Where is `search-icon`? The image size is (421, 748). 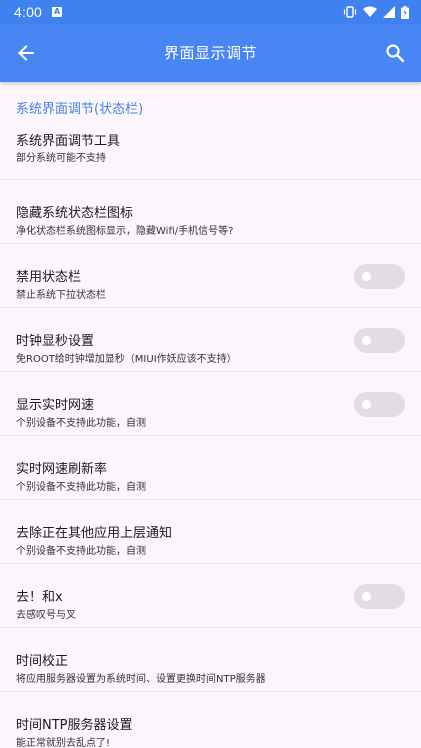
search-icon is located at coordinates (395, 53).